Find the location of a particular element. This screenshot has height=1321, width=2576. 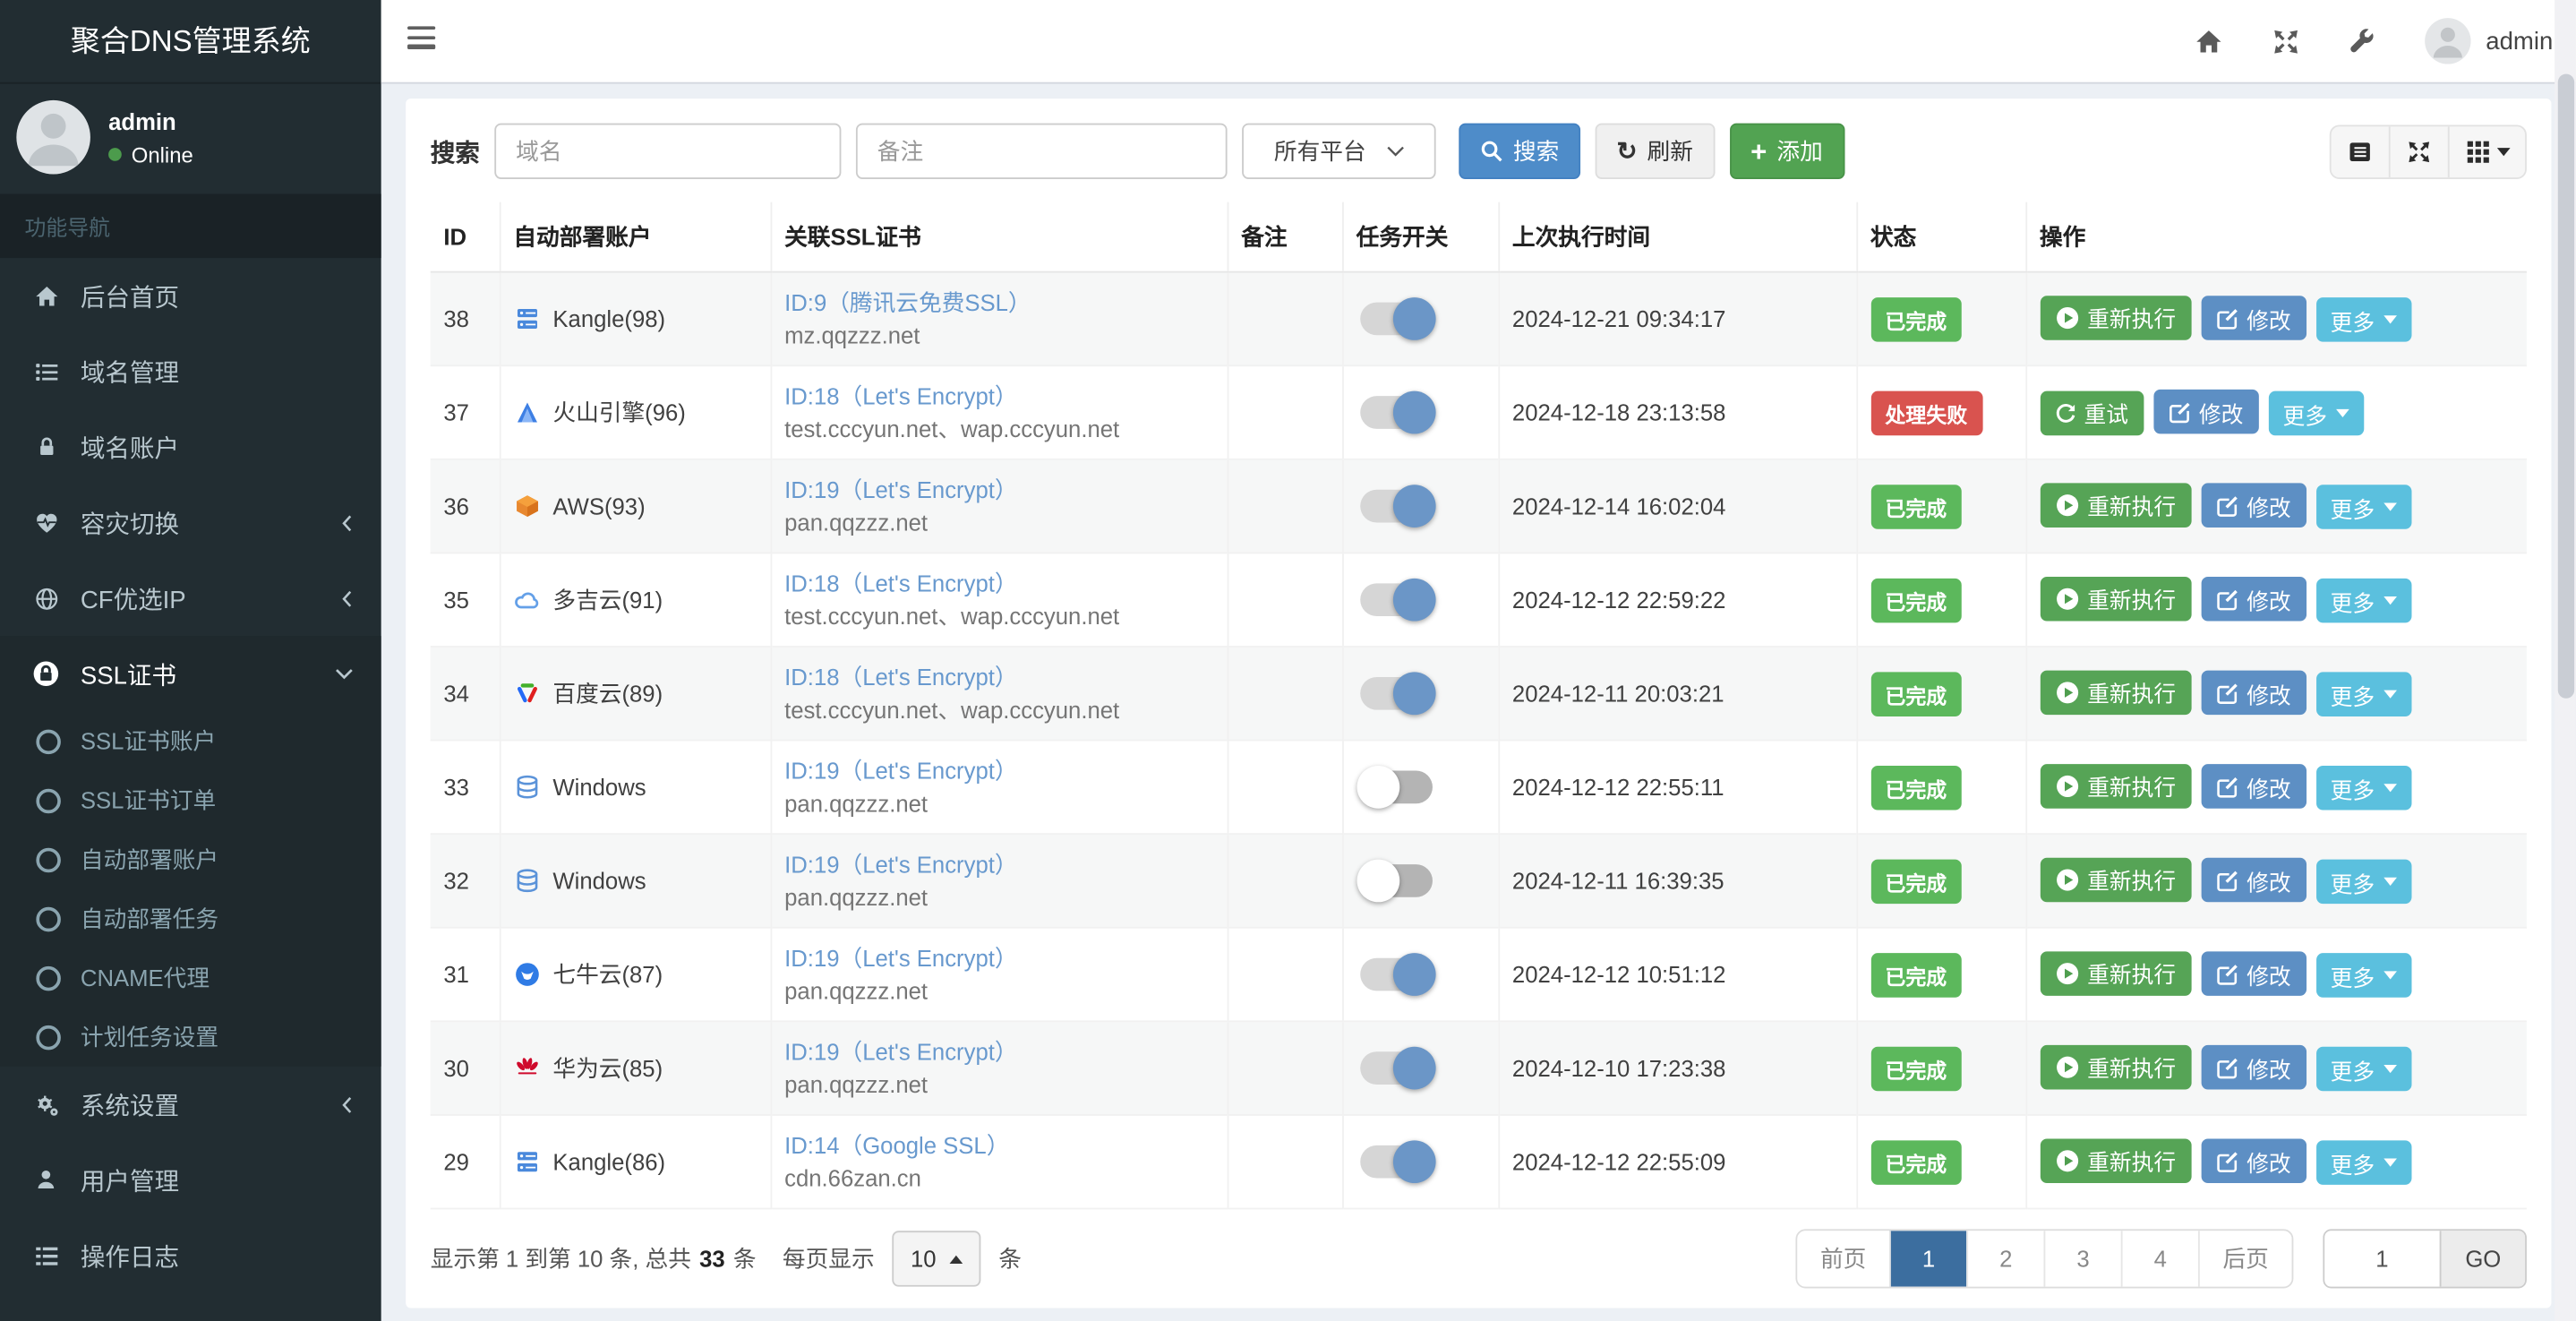

retry-button: 重试 is located at coordinates (2091, 412).